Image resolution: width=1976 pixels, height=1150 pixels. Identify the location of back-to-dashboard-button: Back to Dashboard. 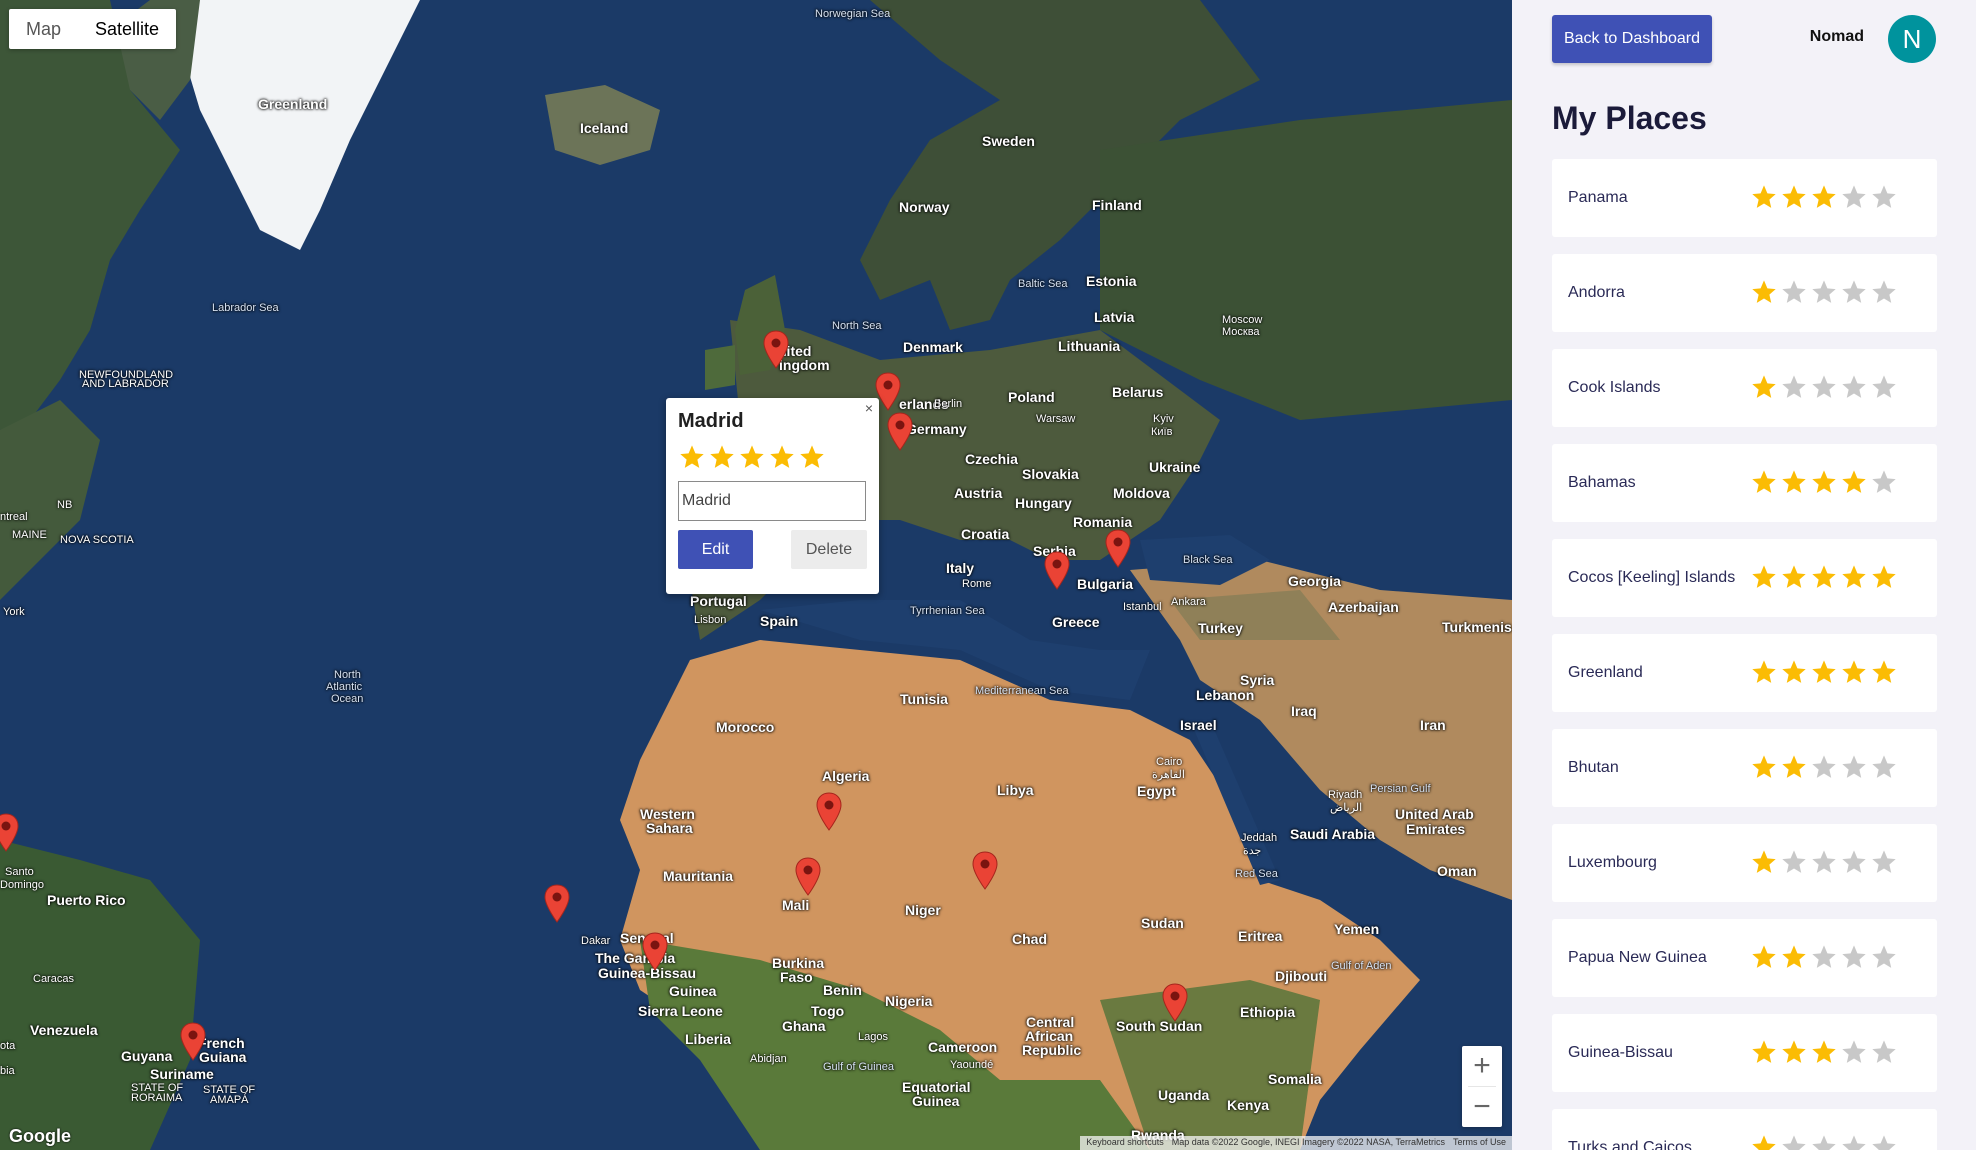
(1632, 39).